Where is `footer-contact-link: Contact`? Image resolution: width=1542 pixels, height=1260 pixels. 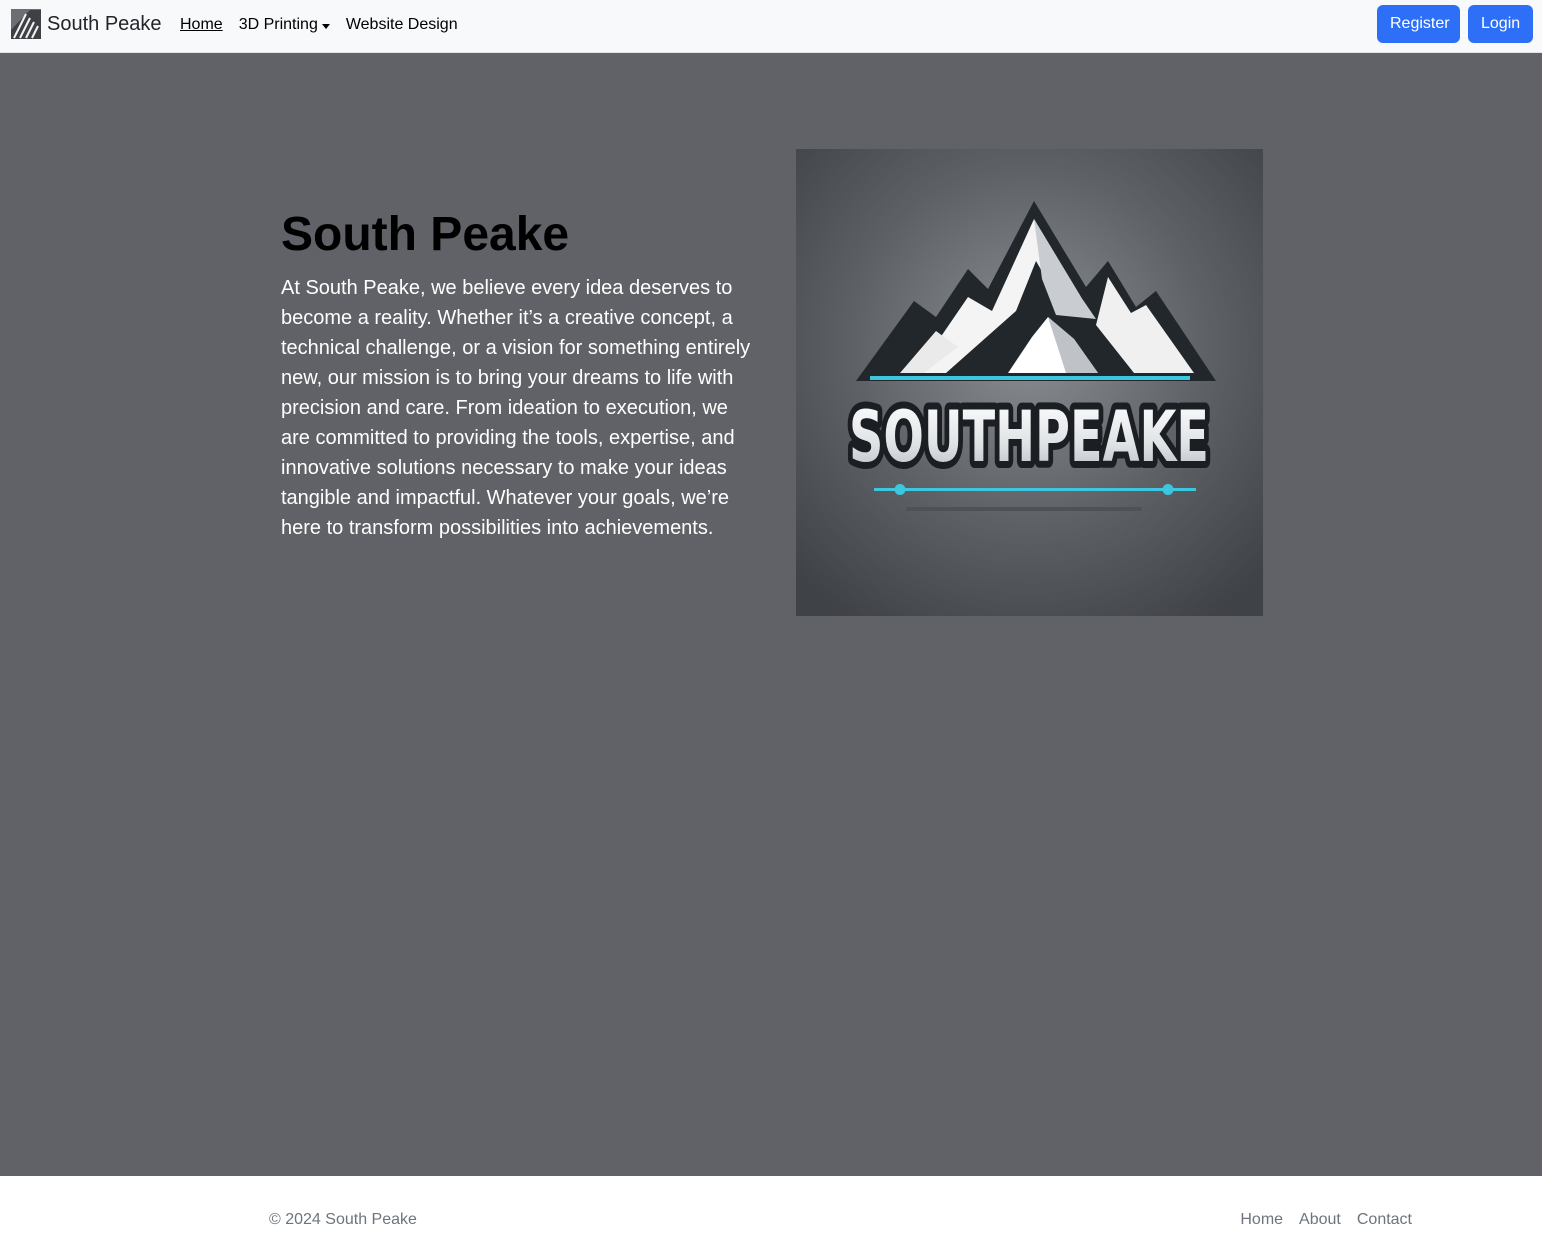 footer-contact-link: Contact is located at coordinates (1384, 1220).